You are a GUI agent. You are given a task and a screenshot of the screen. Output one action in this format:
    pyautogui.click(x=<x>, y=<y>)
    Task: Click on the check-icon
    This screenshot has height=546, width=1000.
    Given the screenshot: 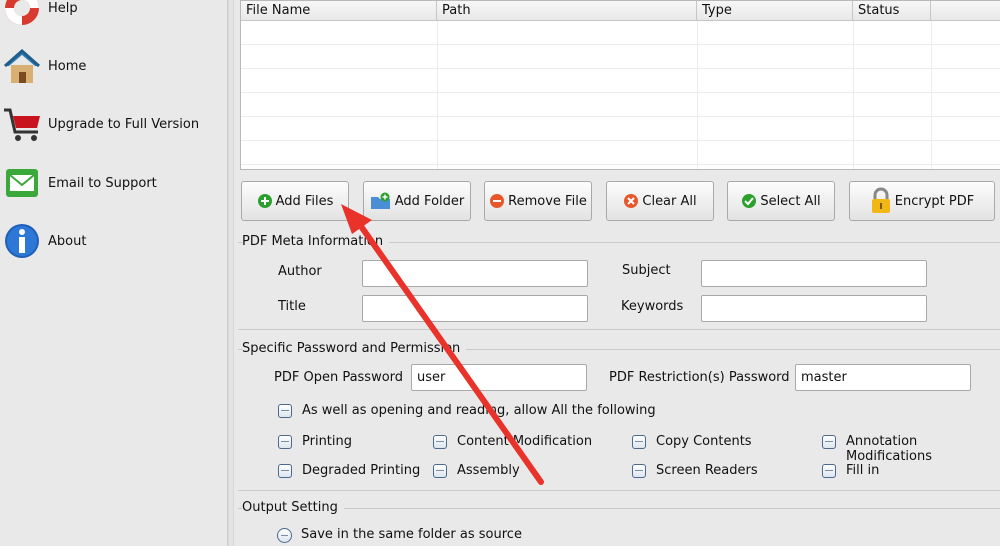 What is the action you would take?
    pyautogui.click(x=749, y=201)
    